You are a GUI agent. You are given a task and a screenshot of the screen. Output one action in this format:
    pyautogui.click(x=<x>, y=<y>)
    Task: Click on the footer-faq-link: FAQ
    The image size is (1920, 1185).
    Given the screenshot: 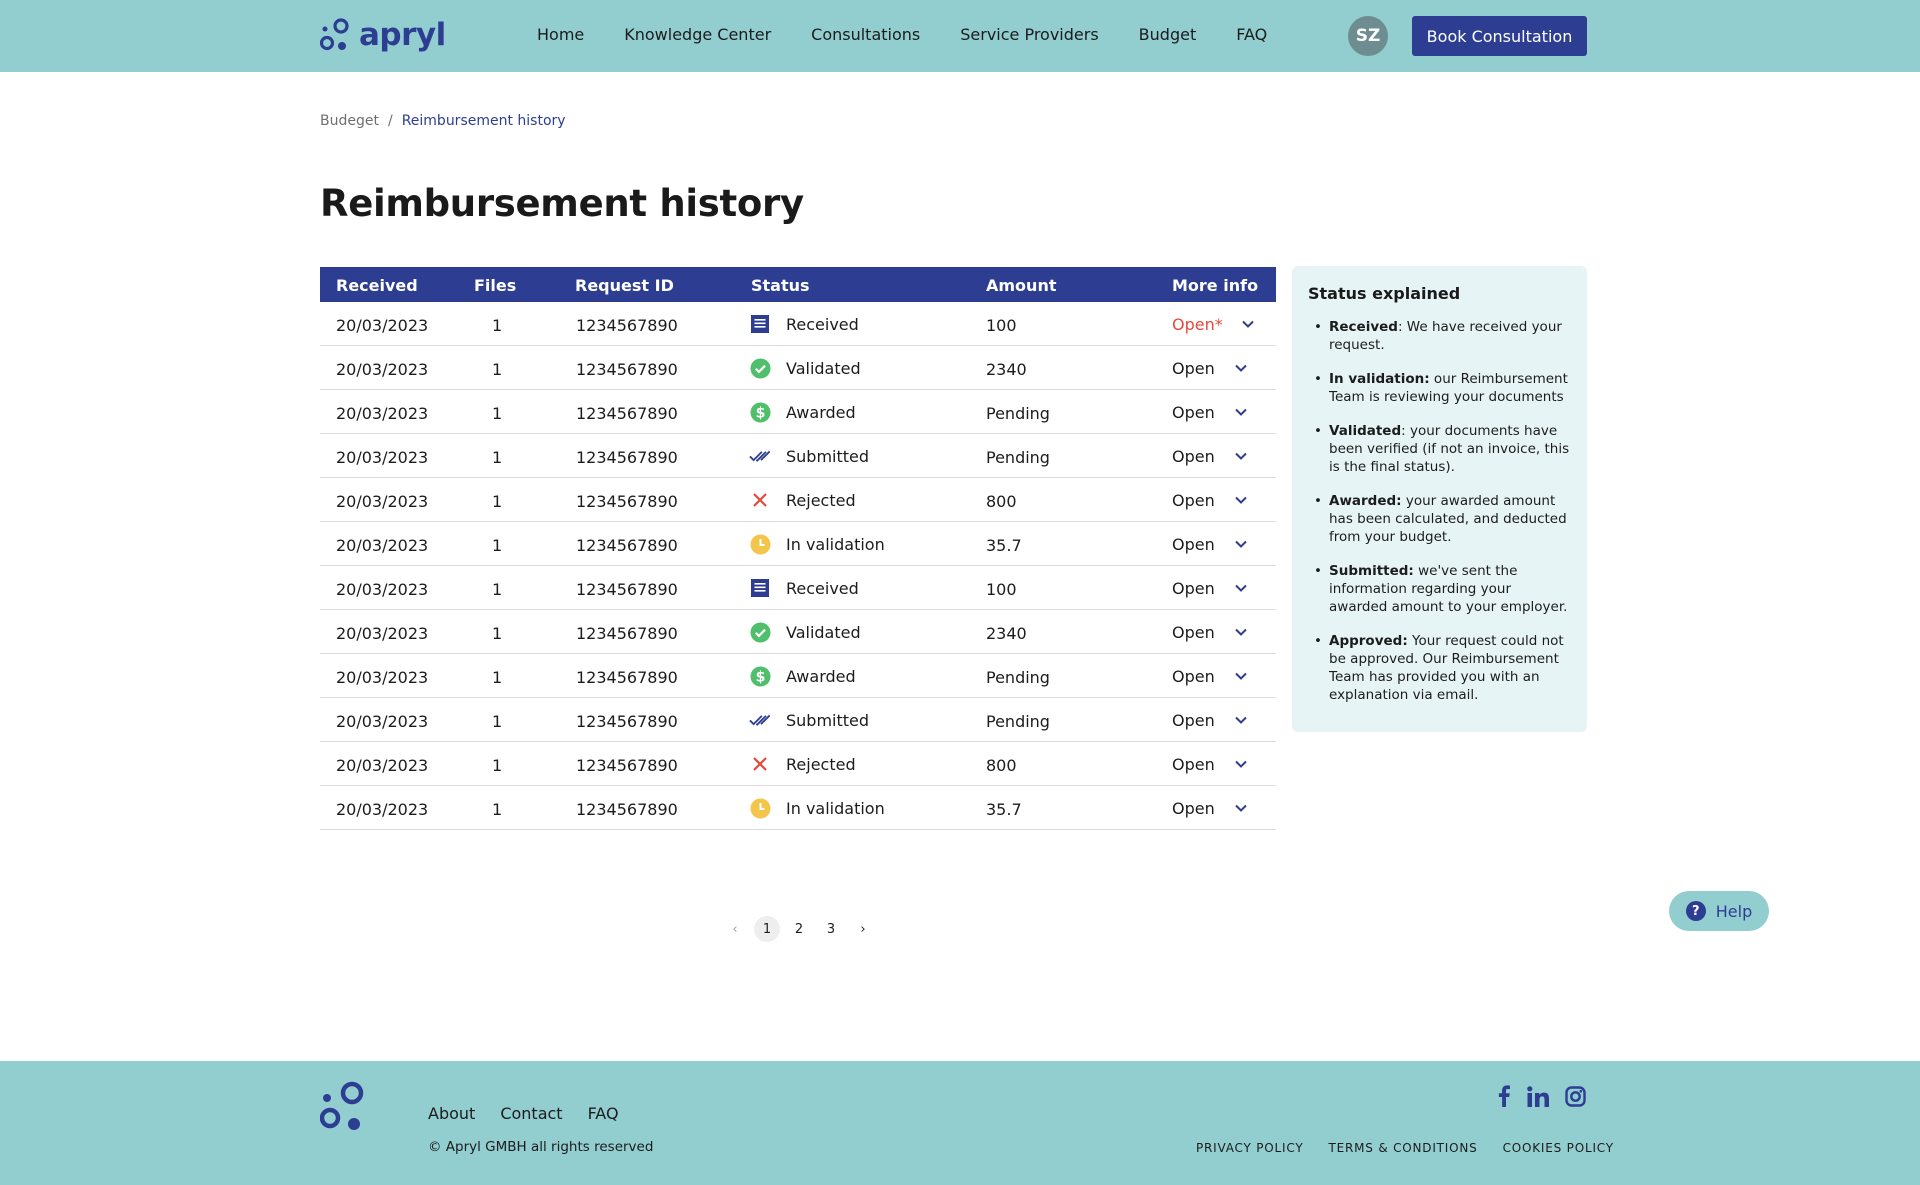 What is the action you would take?
    pyautogui.click(x=603, y=1113)
    